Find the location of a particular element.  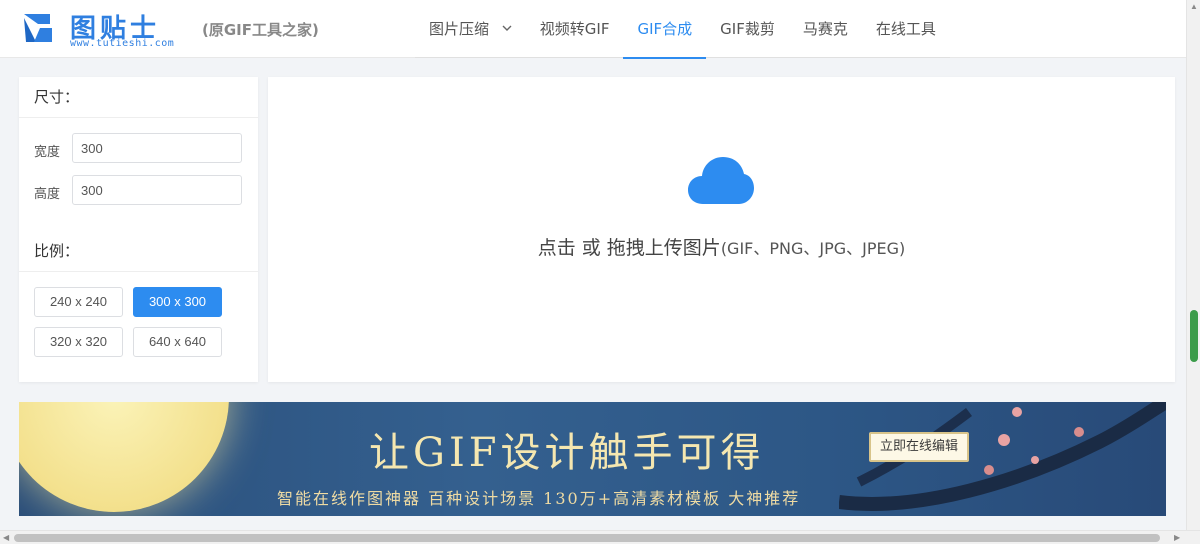

nav-item-label: 在线工具 is located at coordinates (905, 29).